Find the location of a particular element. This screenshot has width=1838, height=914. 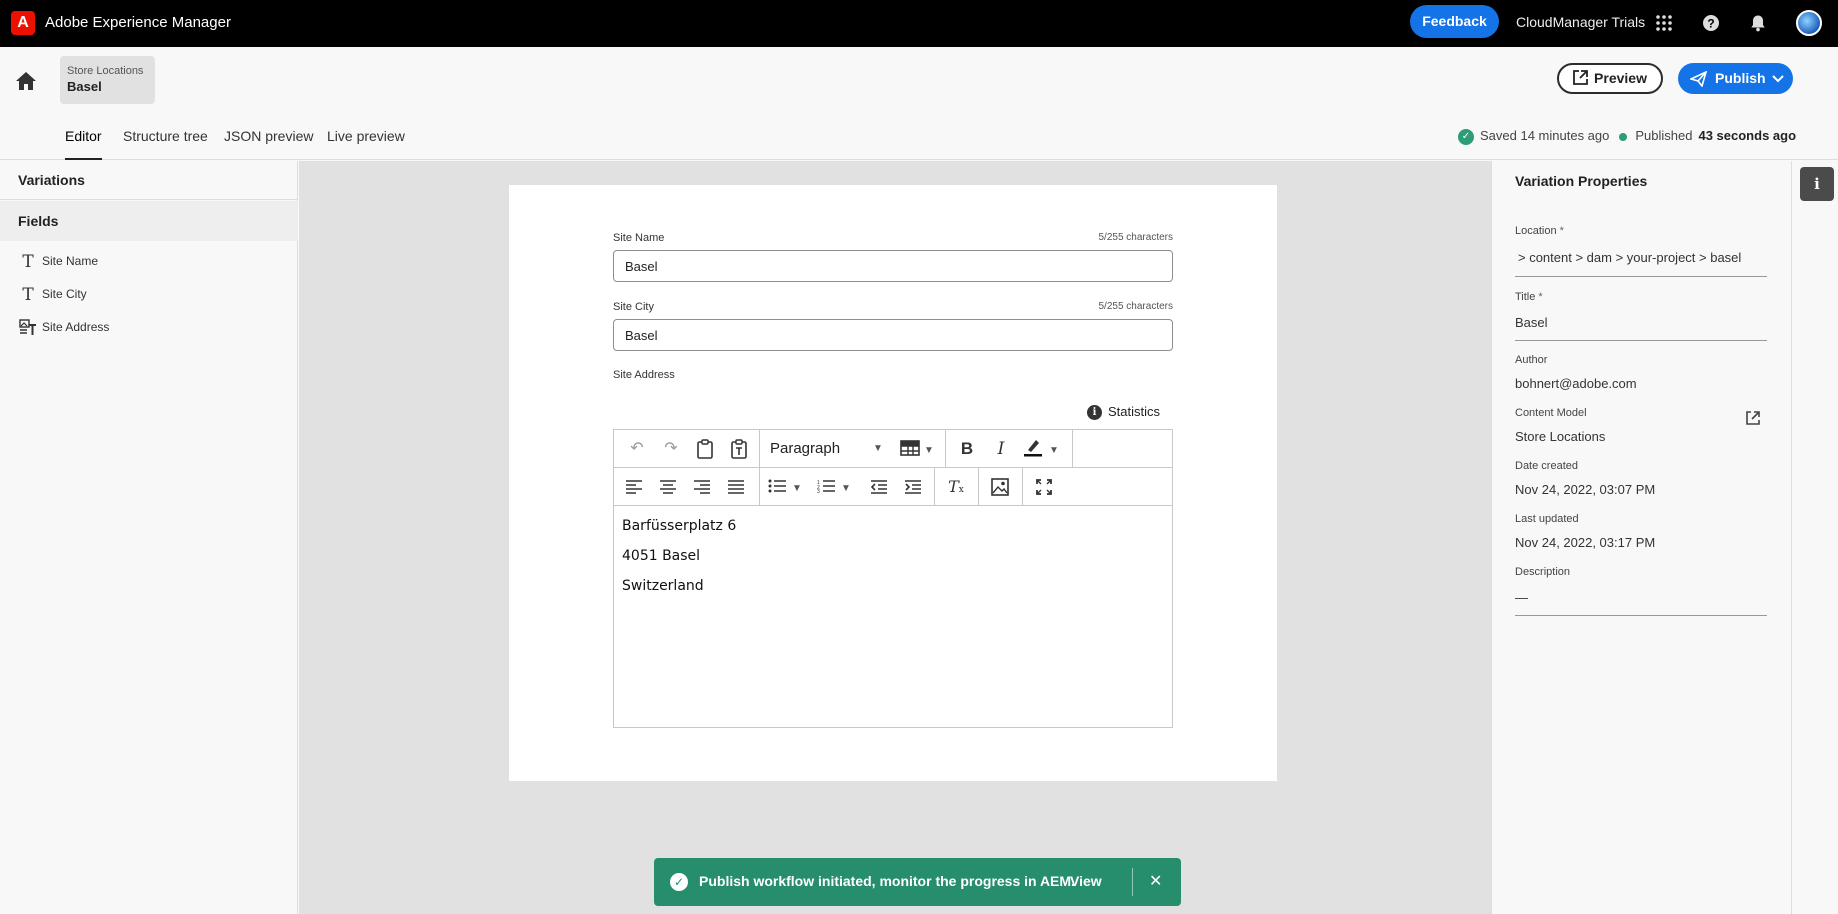

org-switcher: CloudManager Trials is located at coordinates (1580, 22).